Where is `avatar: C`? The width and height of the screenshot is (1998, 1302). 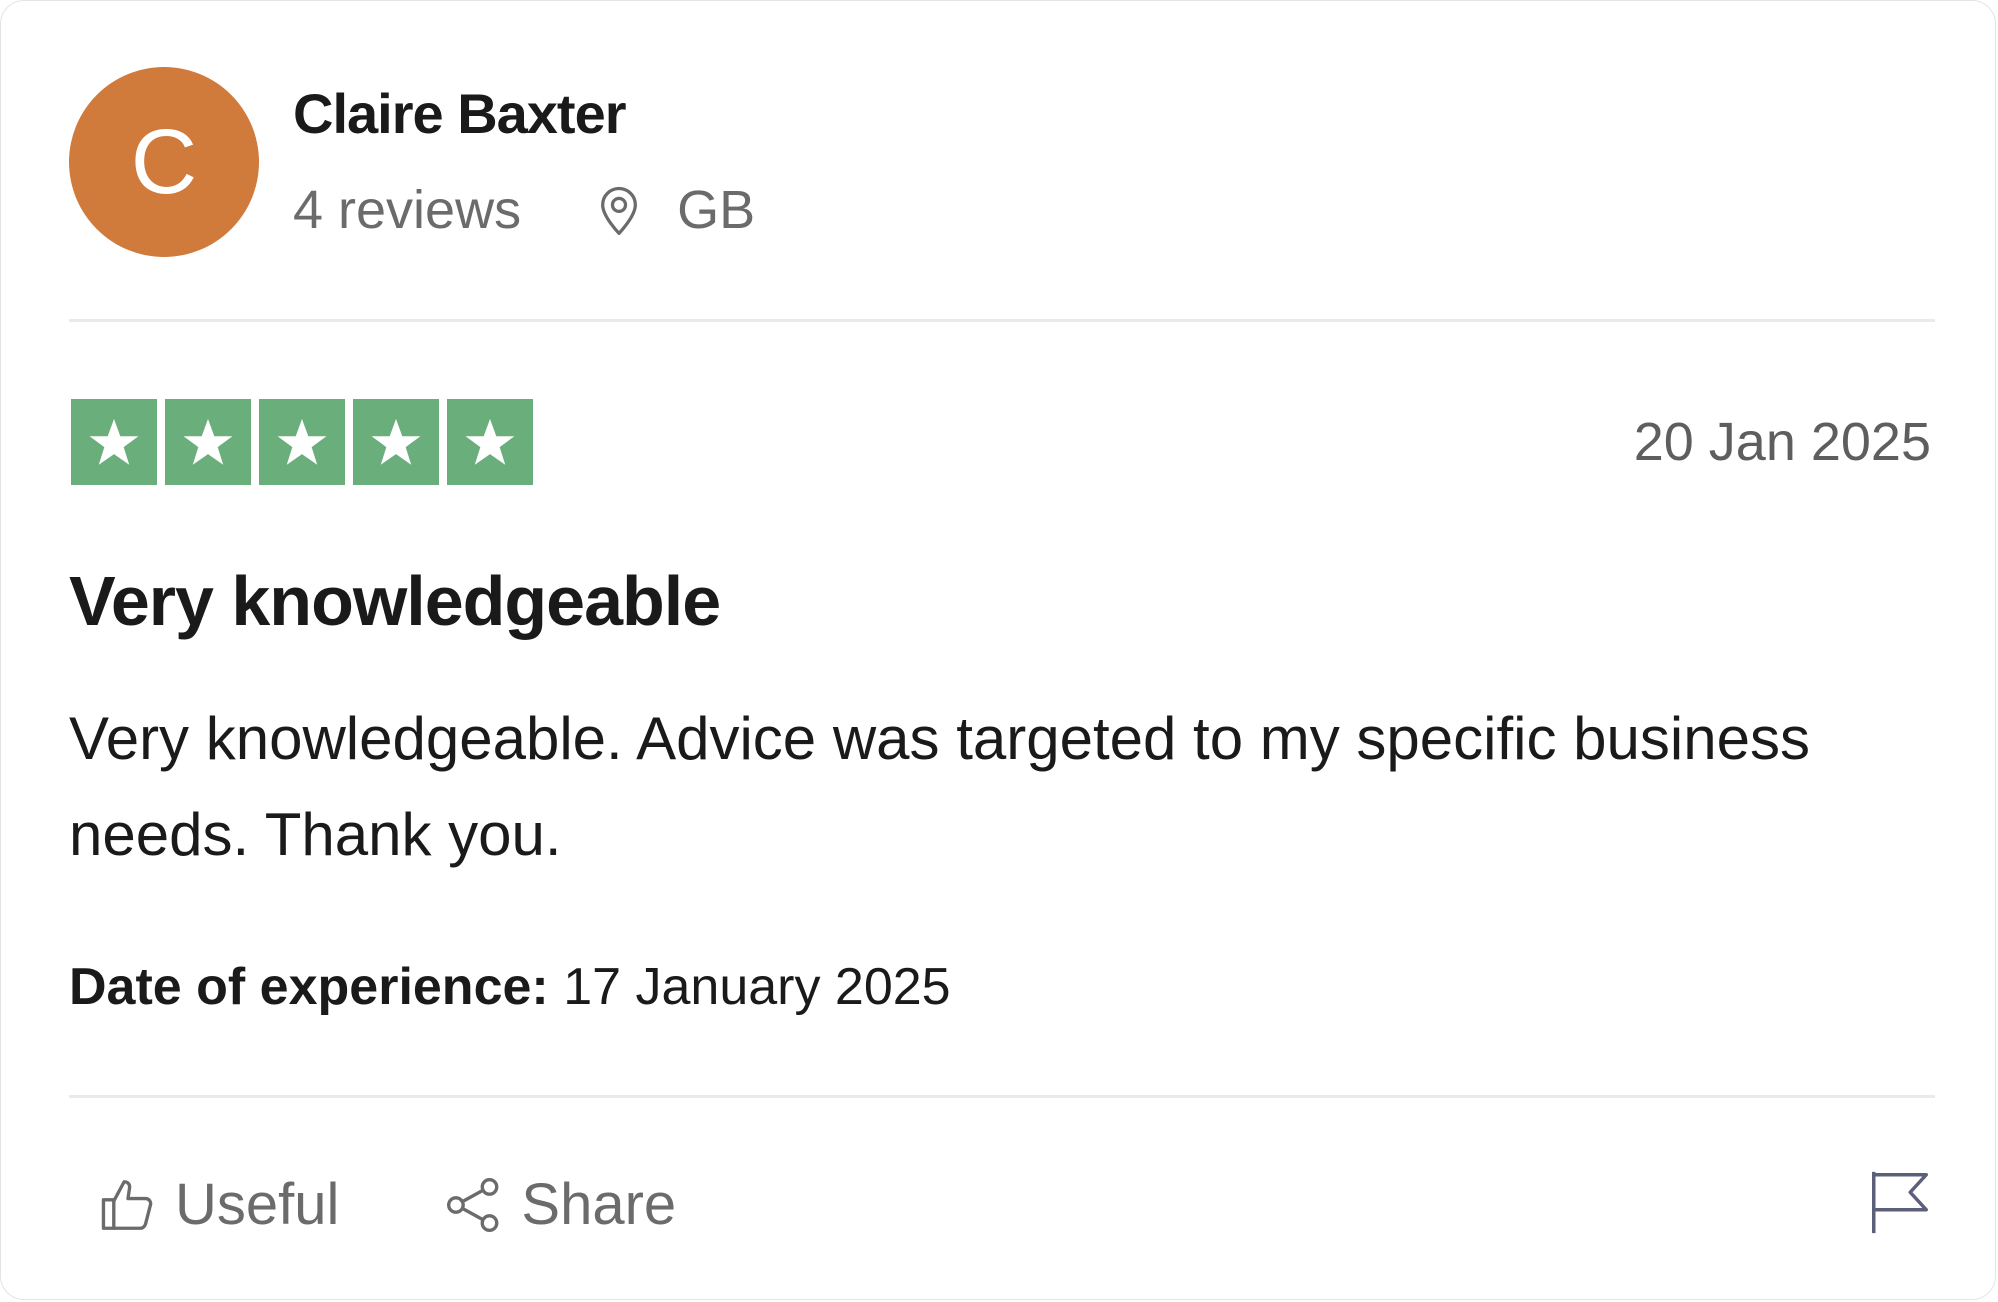 avatar: C is located at coordinates (164, 162).